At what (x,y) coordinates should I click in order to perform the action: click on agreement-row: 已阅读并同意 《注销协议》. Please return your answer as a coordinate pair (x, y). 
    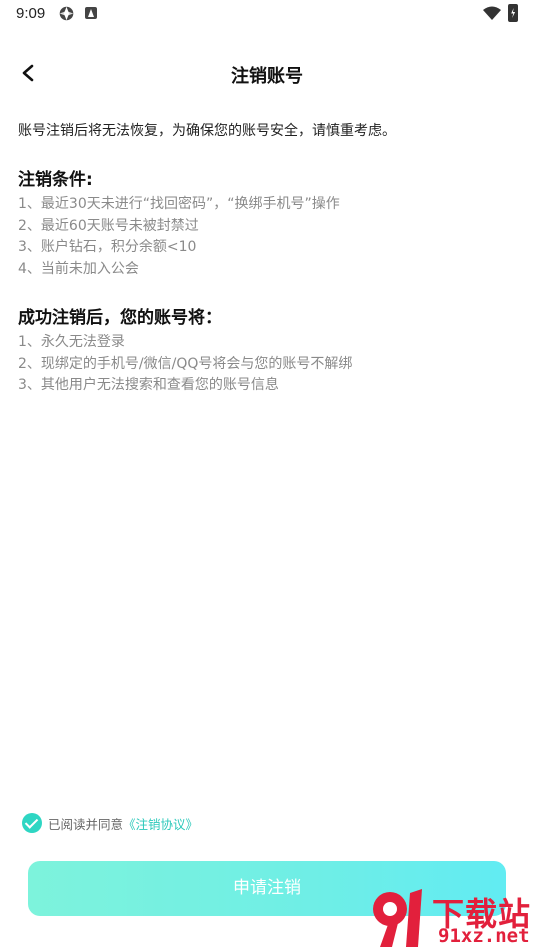
    Looking at the image, I should click on (110, 823).